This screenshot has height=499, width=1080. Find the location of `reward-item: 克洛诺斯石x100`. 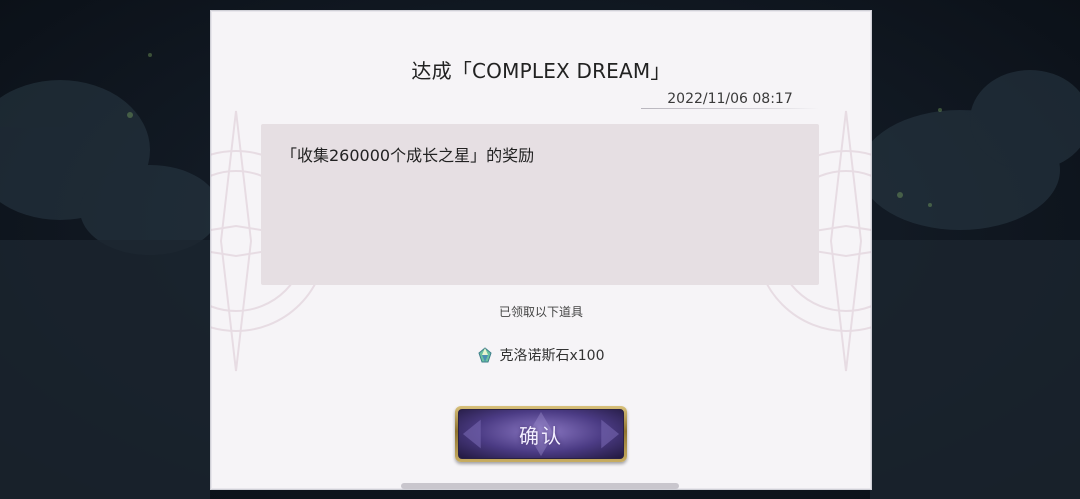

reward-item: 克洛诺斯石x100 is located at coordinates (541, 355).